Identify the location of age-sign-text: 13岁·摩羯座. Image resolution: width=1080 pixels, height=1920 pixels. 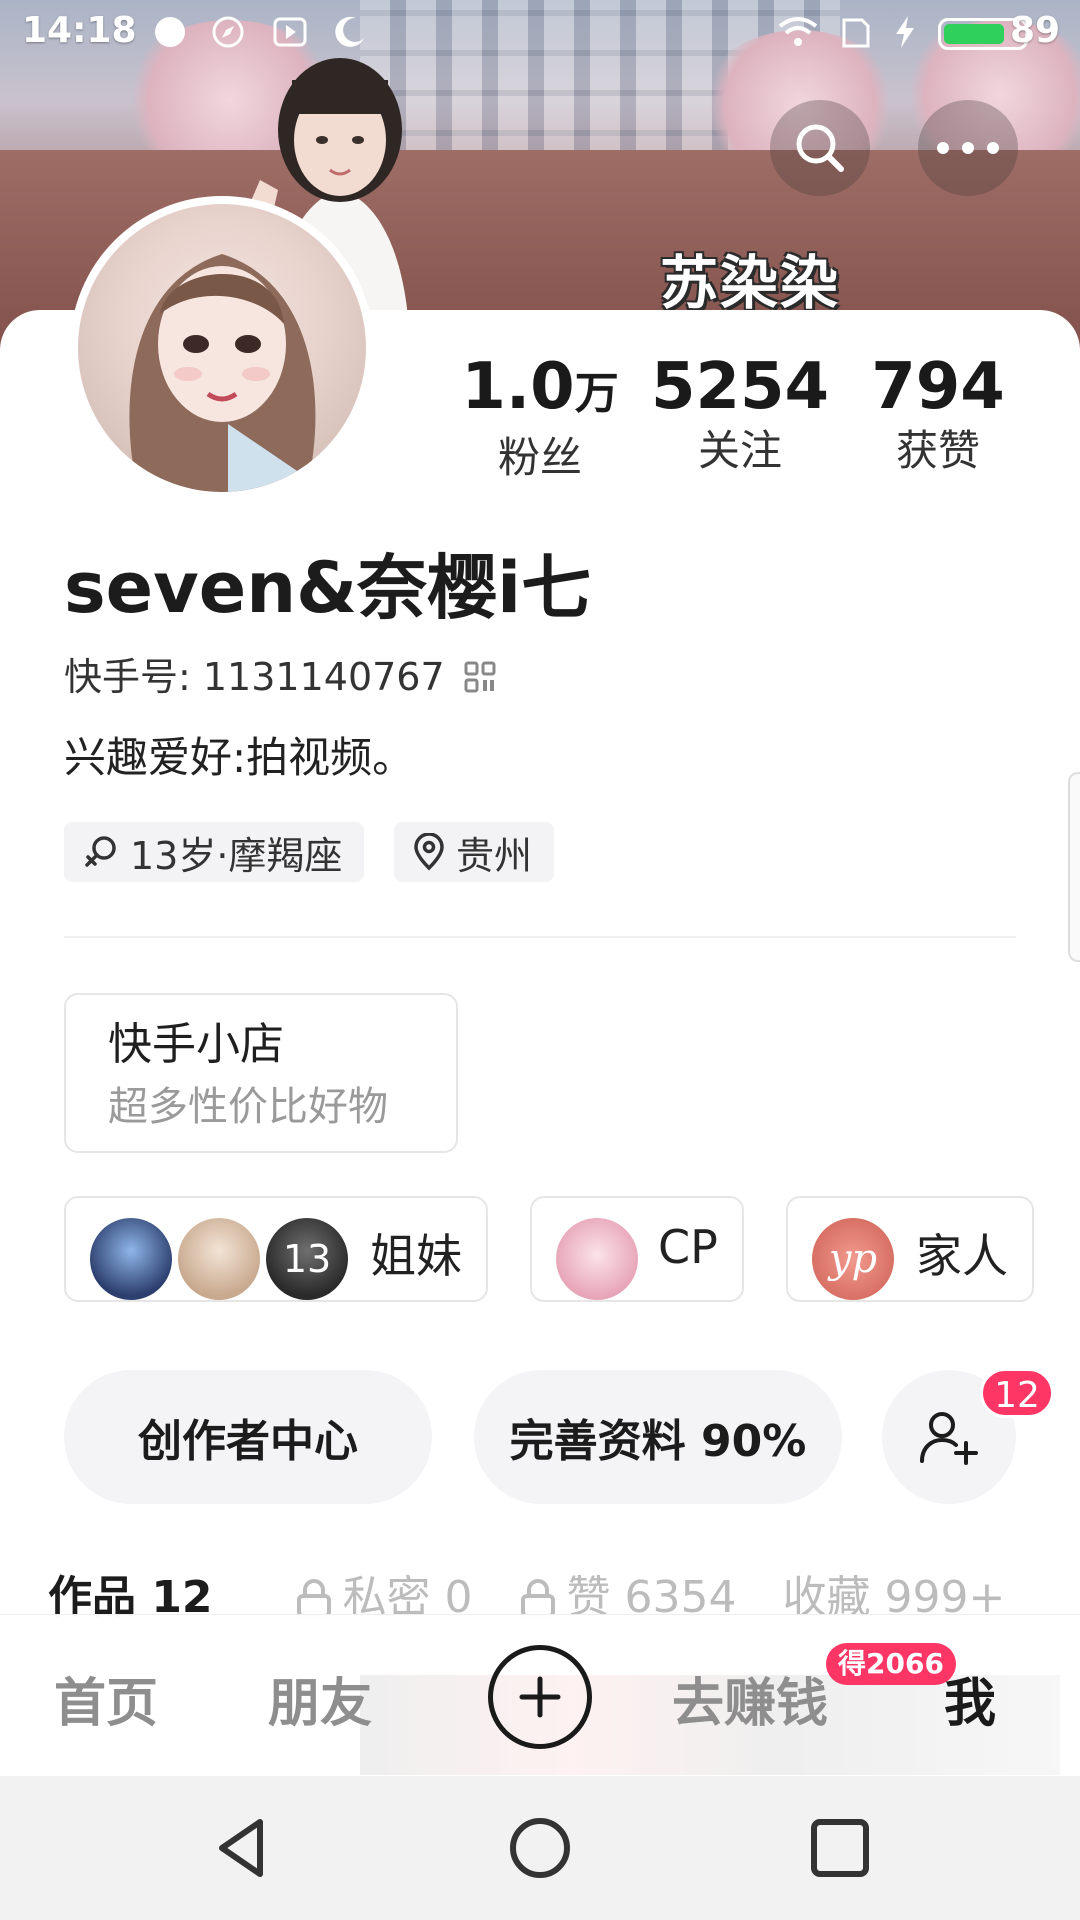
(236, 855).